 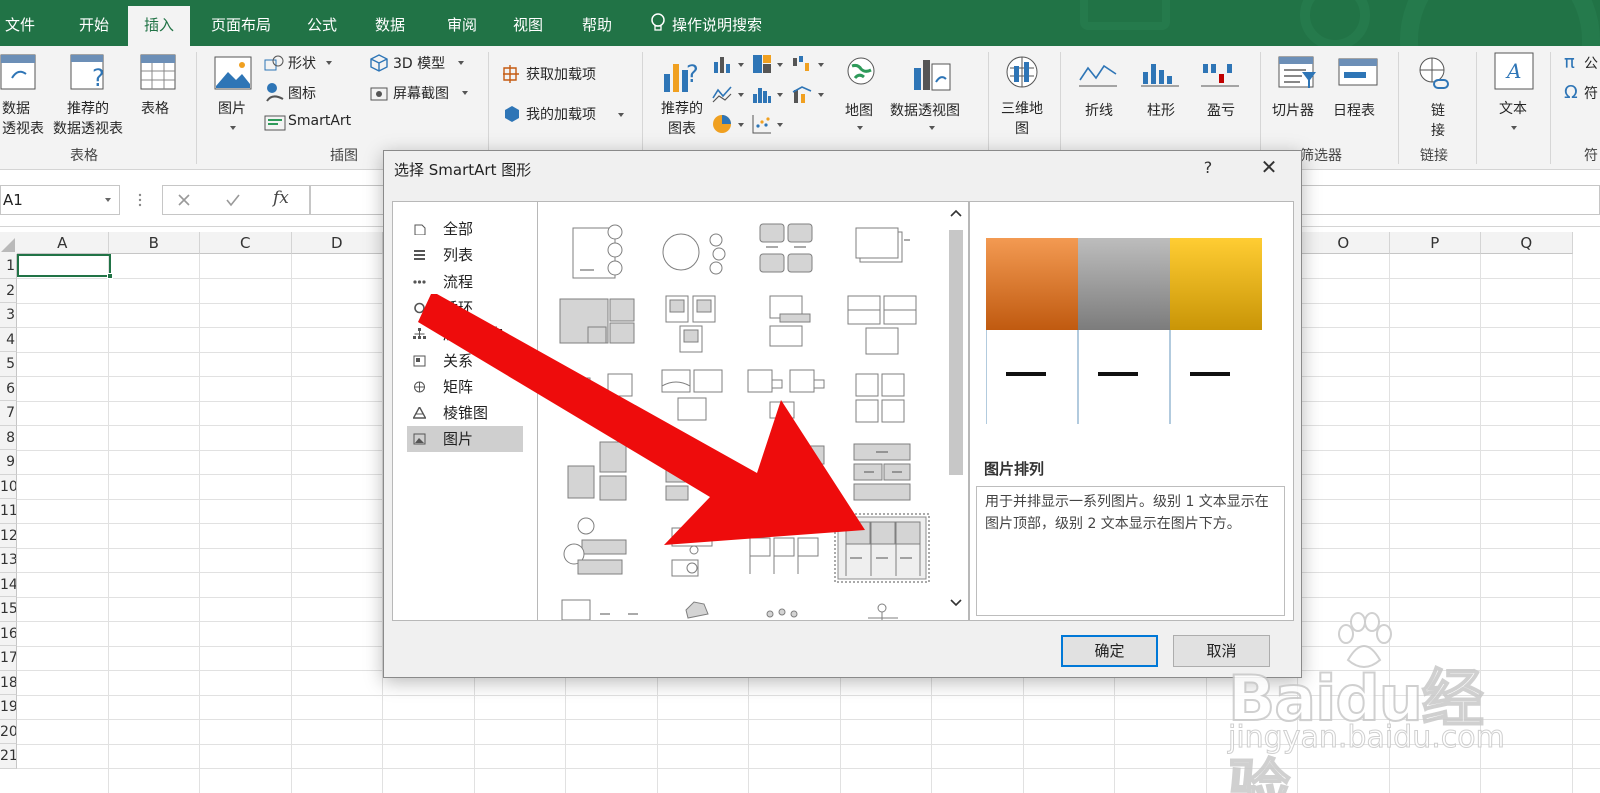 What do you see at coordinates (1438, 120) in the screenshot?
I see `link-button: 链接` at bounding box center [1438, 120].